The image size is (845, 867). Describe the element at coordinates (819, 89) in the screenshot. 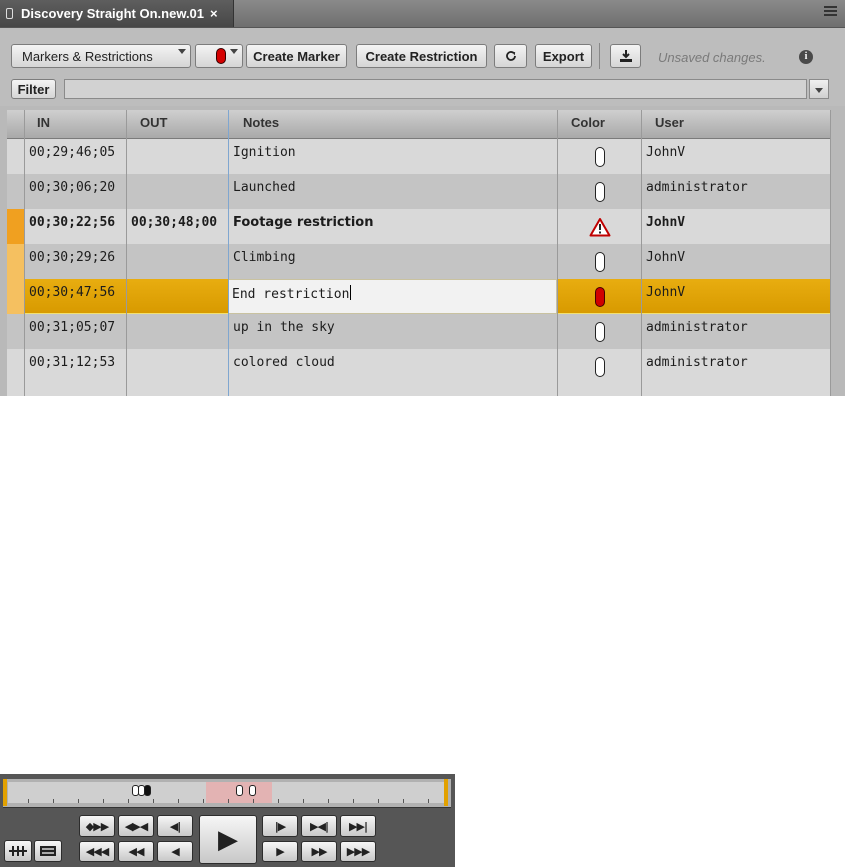

I see `filter-dropdown-icon` at that location.